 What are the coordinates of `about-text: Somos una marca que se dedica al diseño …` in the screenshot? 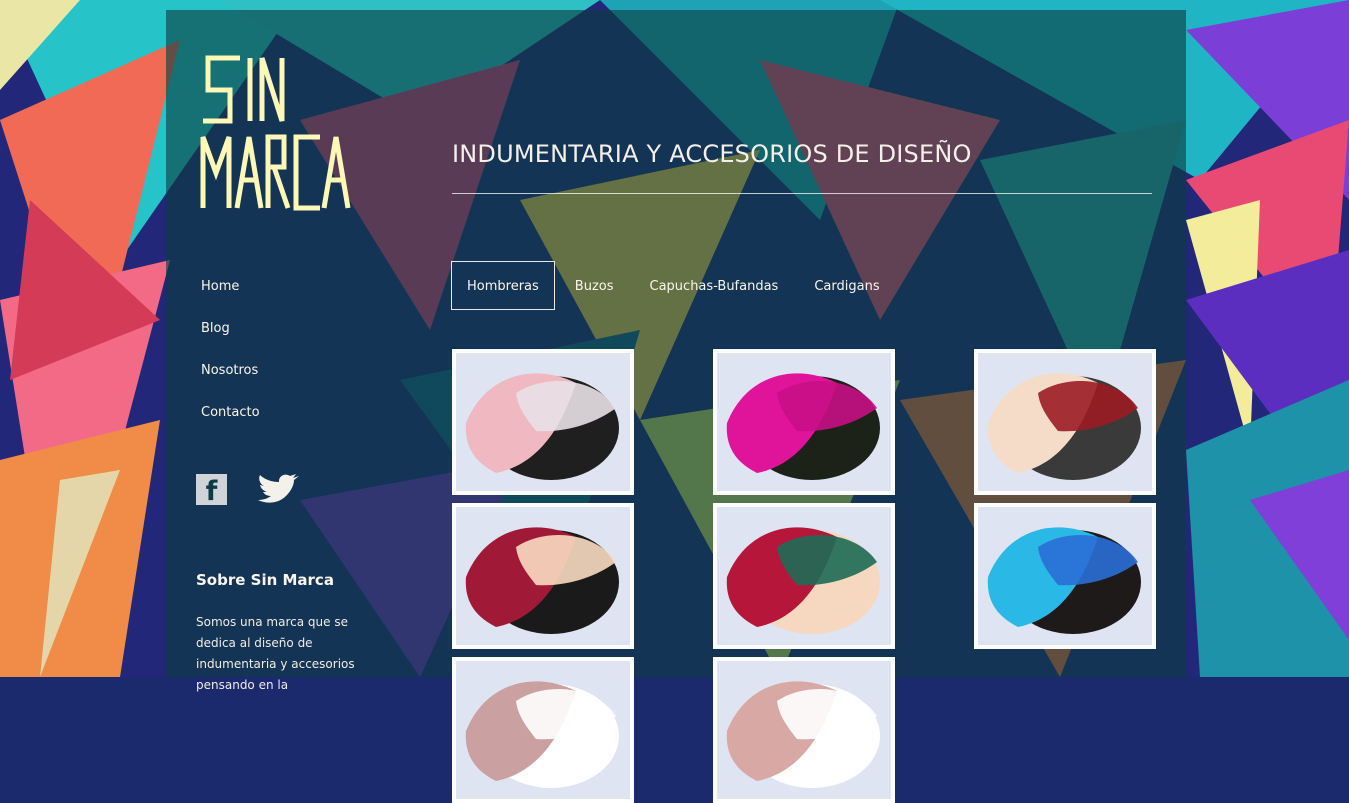 It's located at (275, 653).